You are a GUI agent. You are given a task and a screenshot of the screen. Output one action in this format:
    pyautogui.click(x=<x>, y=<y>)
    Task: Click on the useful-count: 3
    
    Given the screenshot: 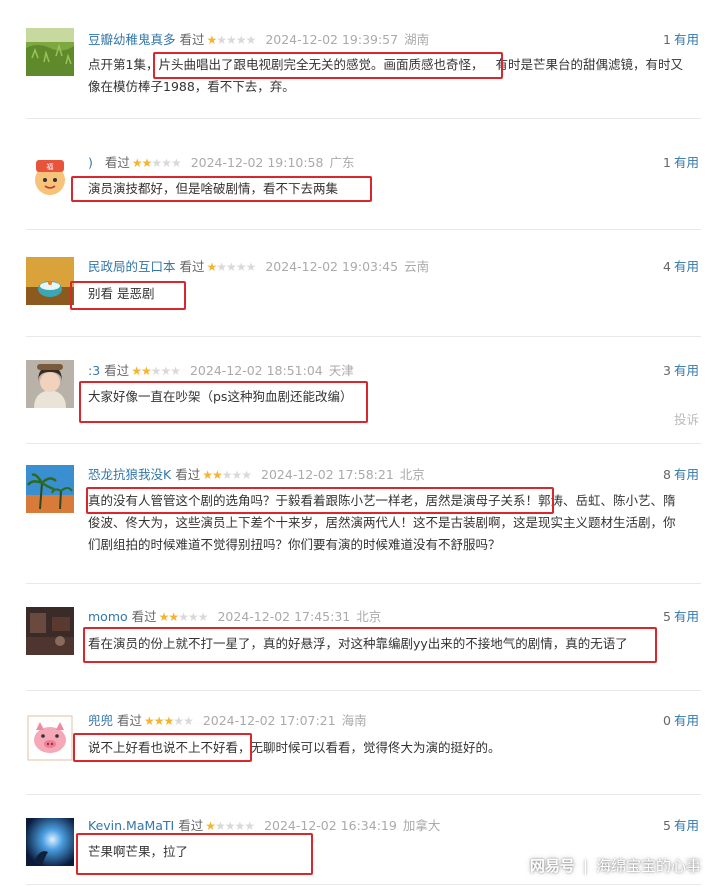 What is the action you would take?
    pyautogui.click(x=667, y=370)
    